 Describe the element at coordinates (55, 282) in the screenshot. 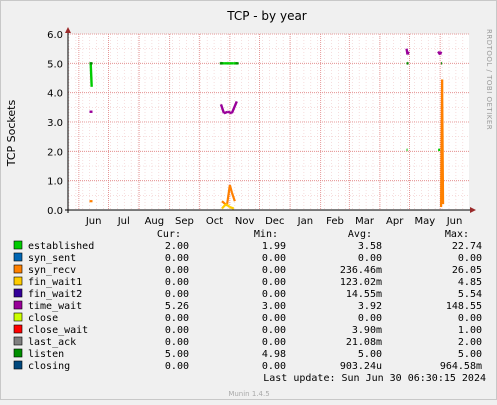

I see `legend-name-fin_wait1: fin_wait1` at that location.